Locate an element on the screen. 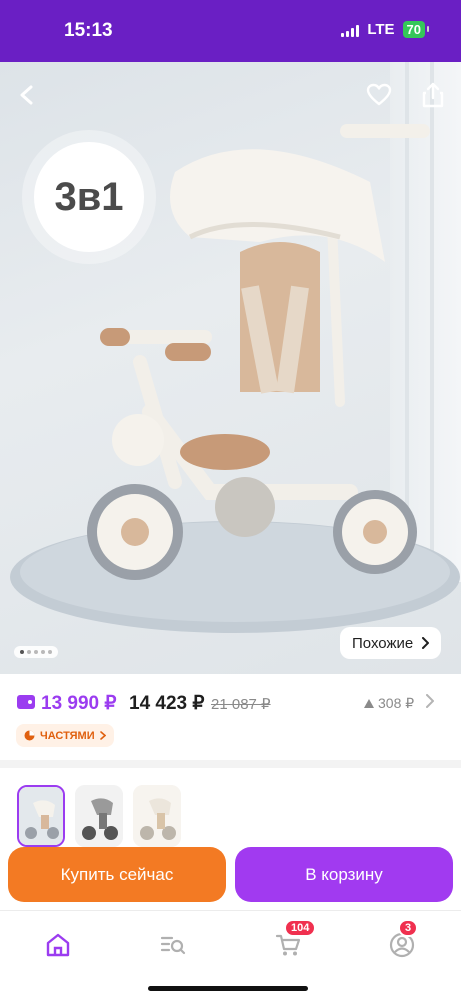  favorite-button is located at coordinates (379, 95).